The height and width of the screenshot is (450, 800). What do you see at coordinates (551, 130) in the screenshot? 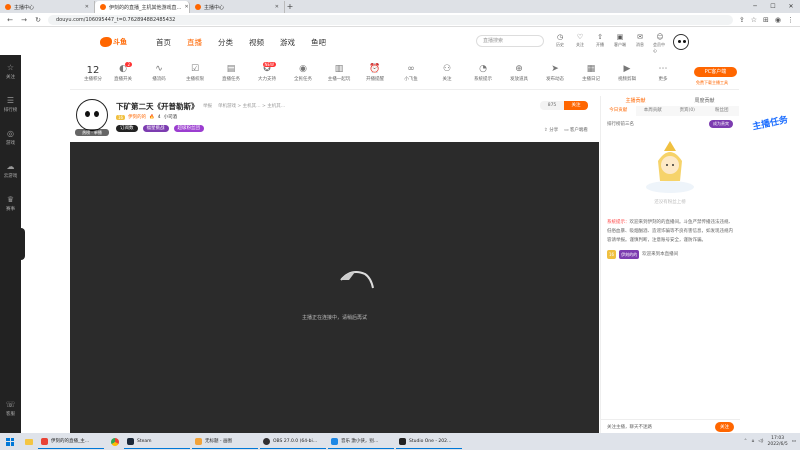
I see `share-button: ⇪ 分享` at bounding box center [551, 130].